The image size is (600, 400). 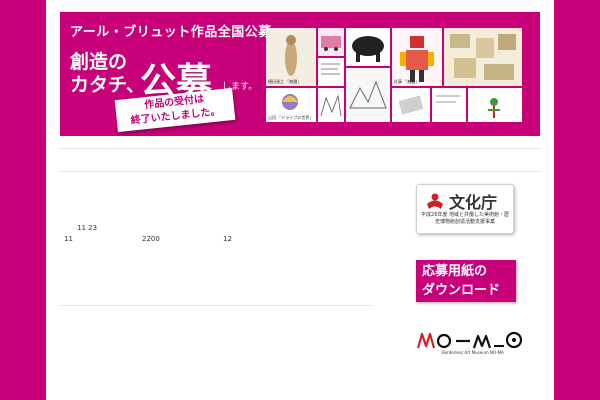 What do you see at coordinates (171, 32) in the screenshot?
I see `banner-subtitle: アール・ブリュット作品全国公募` at bounding box center [171, 32].